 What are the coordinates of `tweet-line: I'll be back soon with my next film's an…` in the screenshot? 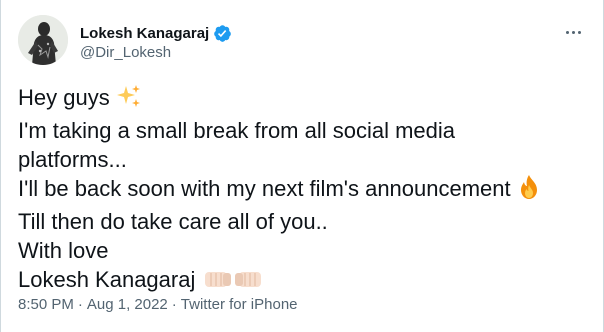 It's located at (303, 191).